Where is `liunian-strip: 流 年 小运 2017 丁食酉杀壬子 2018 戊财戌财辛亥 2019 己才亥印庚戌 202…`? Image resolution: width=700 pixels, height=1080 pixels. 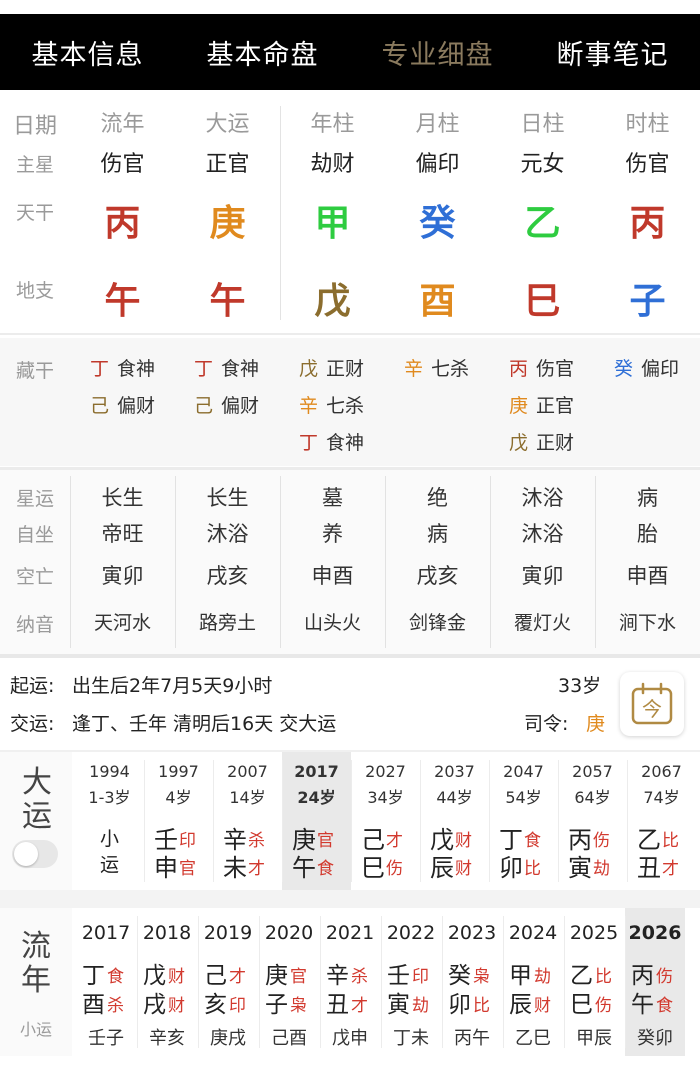 liunian-strip: 流 年 小运 2017 丁食酉杀壬子 2018 戊财戌财辛亥 2019 己才亥印庚戌 202… is located at coordinates (350, 982).